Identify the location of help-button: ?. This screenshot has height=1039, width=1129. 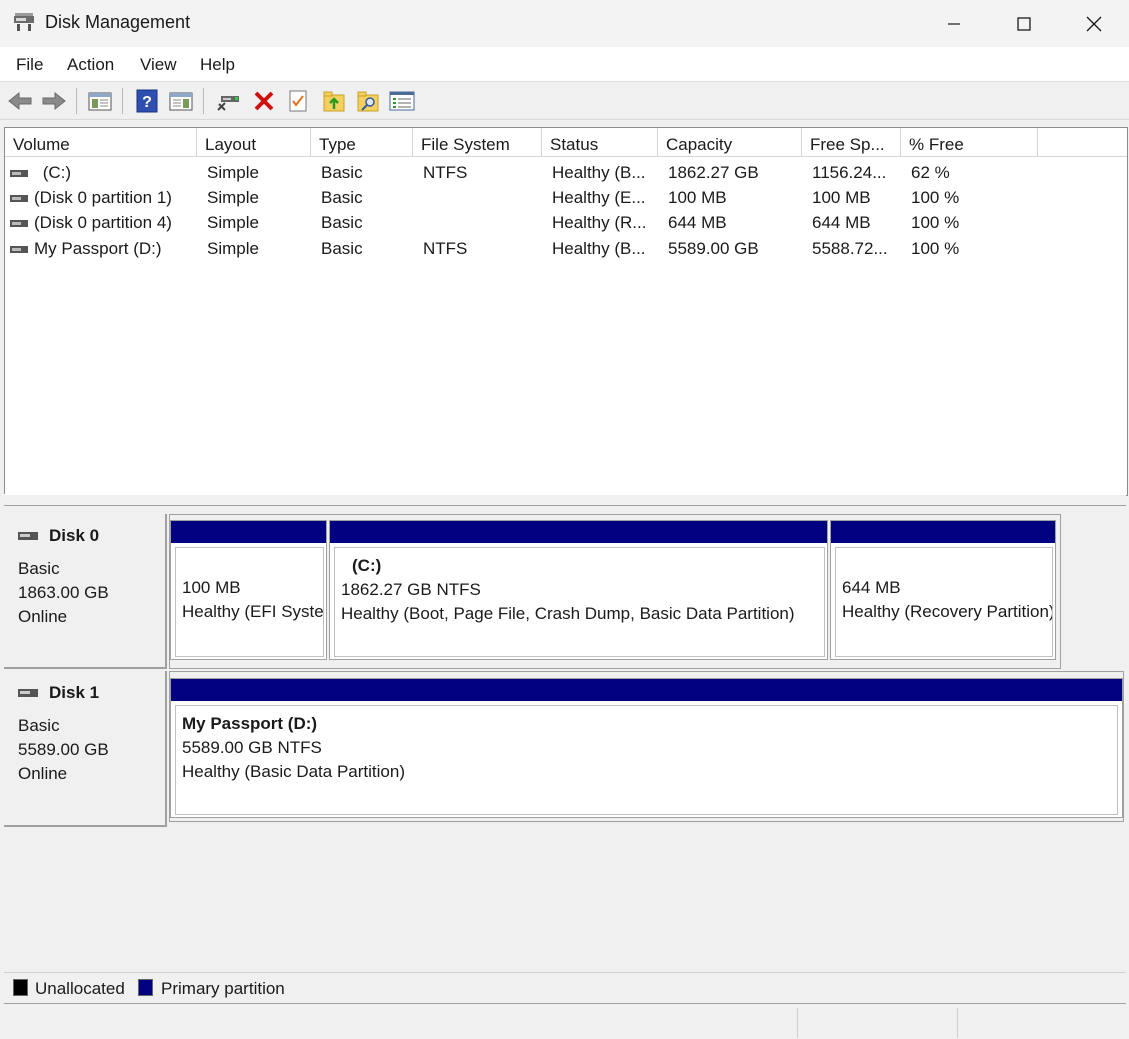
(147, 101).